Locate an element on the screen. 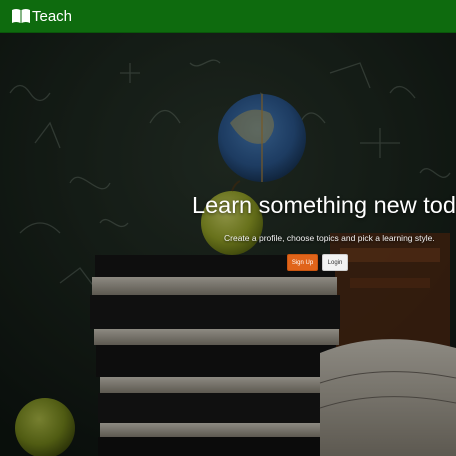 This screenshot has height=456, width=456. open-book-icon is located at coordinates (21, 16).